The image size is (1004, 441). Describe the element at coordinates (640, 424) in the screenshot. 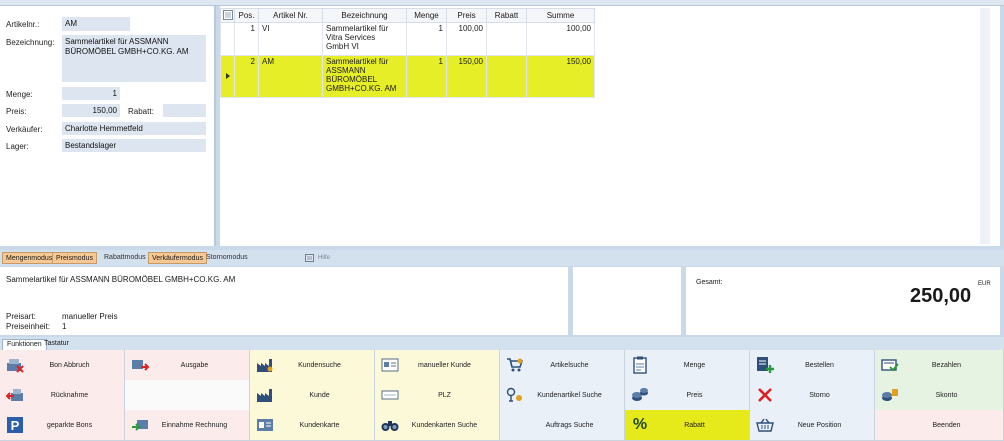

I see `percent-icon: %` at that location.